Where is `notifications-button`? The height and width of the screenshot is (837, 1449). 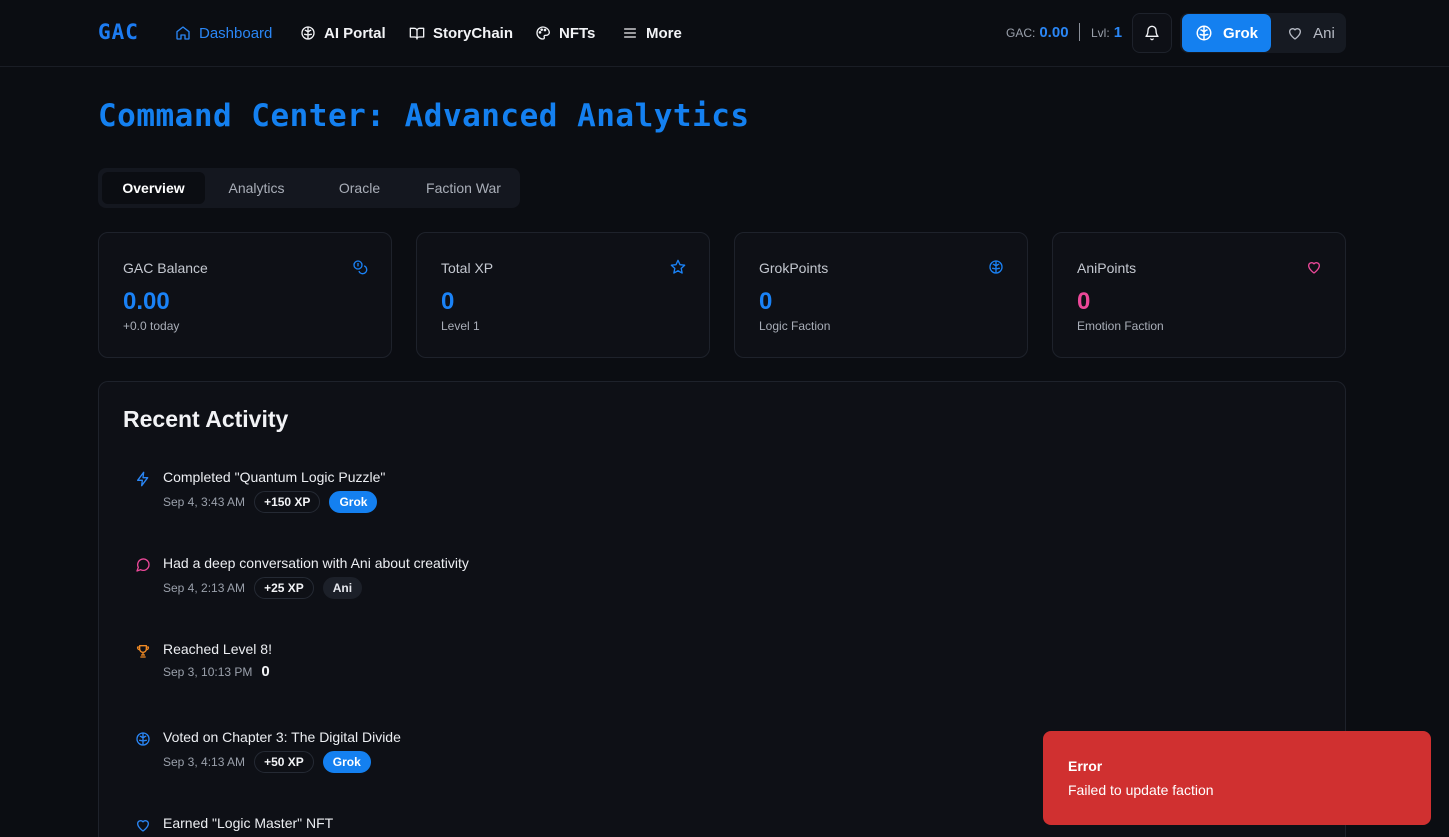
notifications-button is located at coordinates (1152, 33).